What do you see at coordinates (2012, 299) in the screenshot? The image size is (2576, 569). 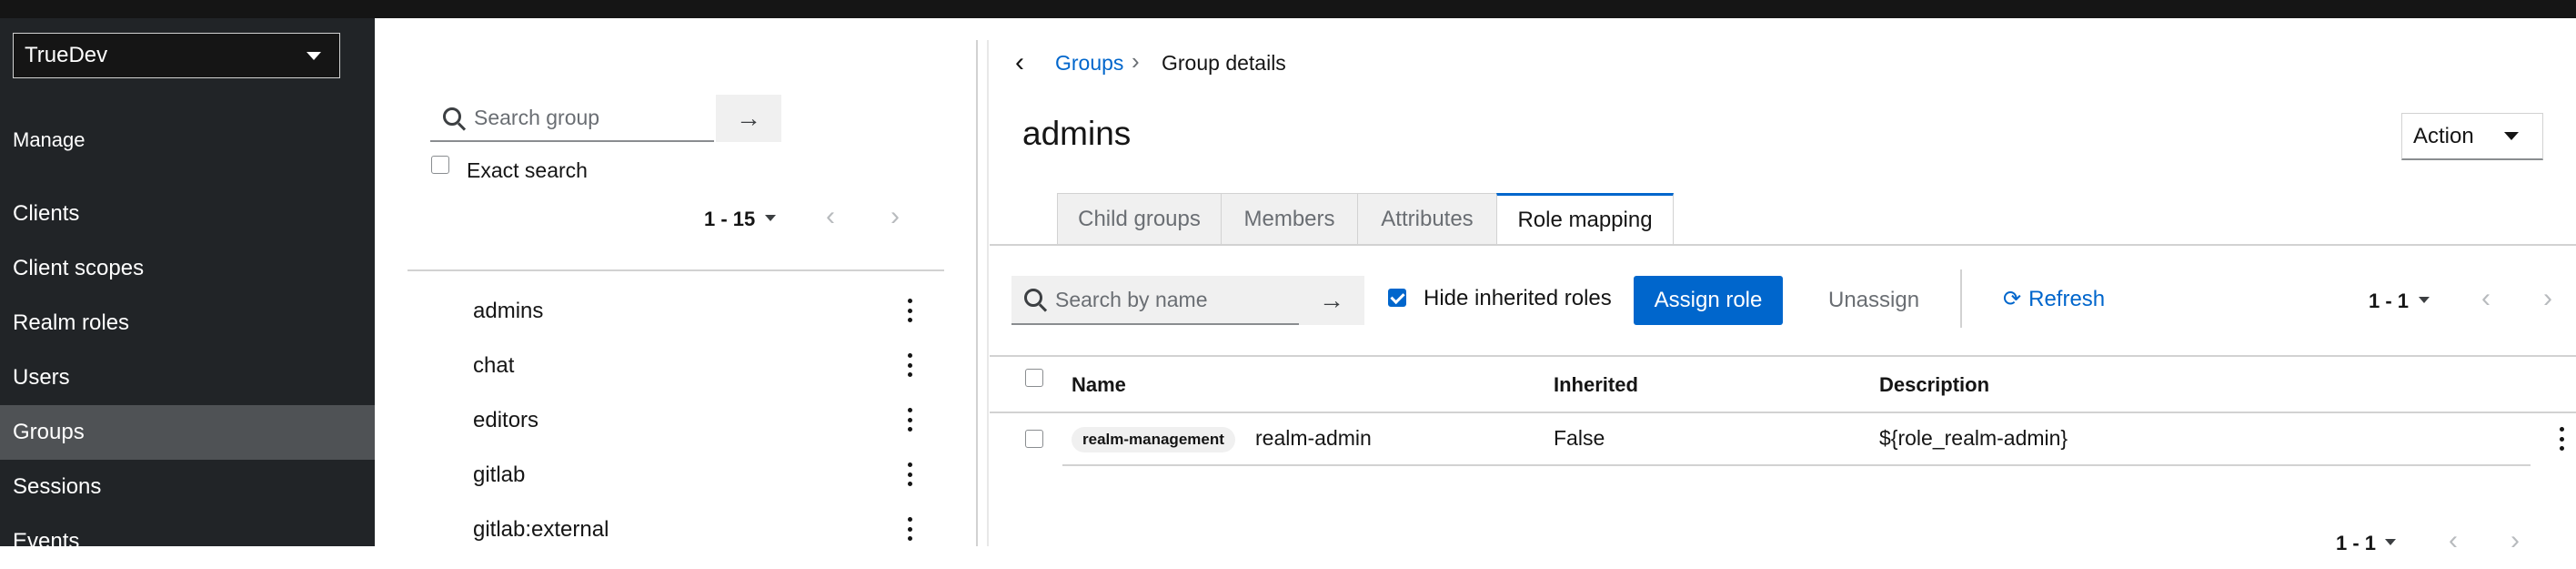 I see `refresh-icon: ⟳` at bounding box center [2012, 299].